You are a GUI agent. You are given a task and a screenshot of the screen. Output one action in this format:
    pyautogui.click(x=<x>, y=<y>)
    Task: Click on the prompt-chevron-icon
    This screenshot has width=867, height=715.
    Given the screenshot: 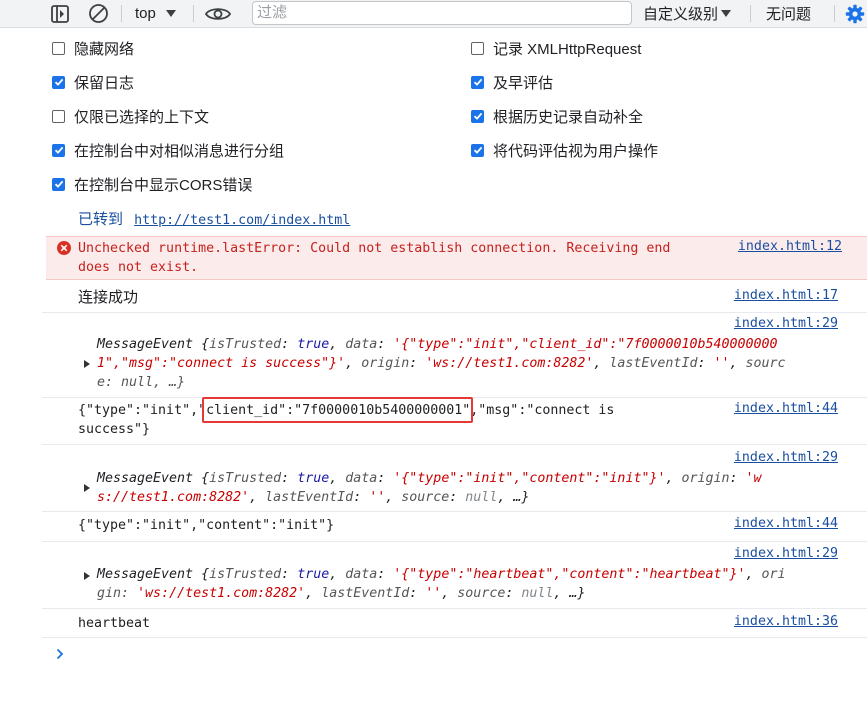 What is the action you would take?
    pyautogui.click(x=60, y=654)
    